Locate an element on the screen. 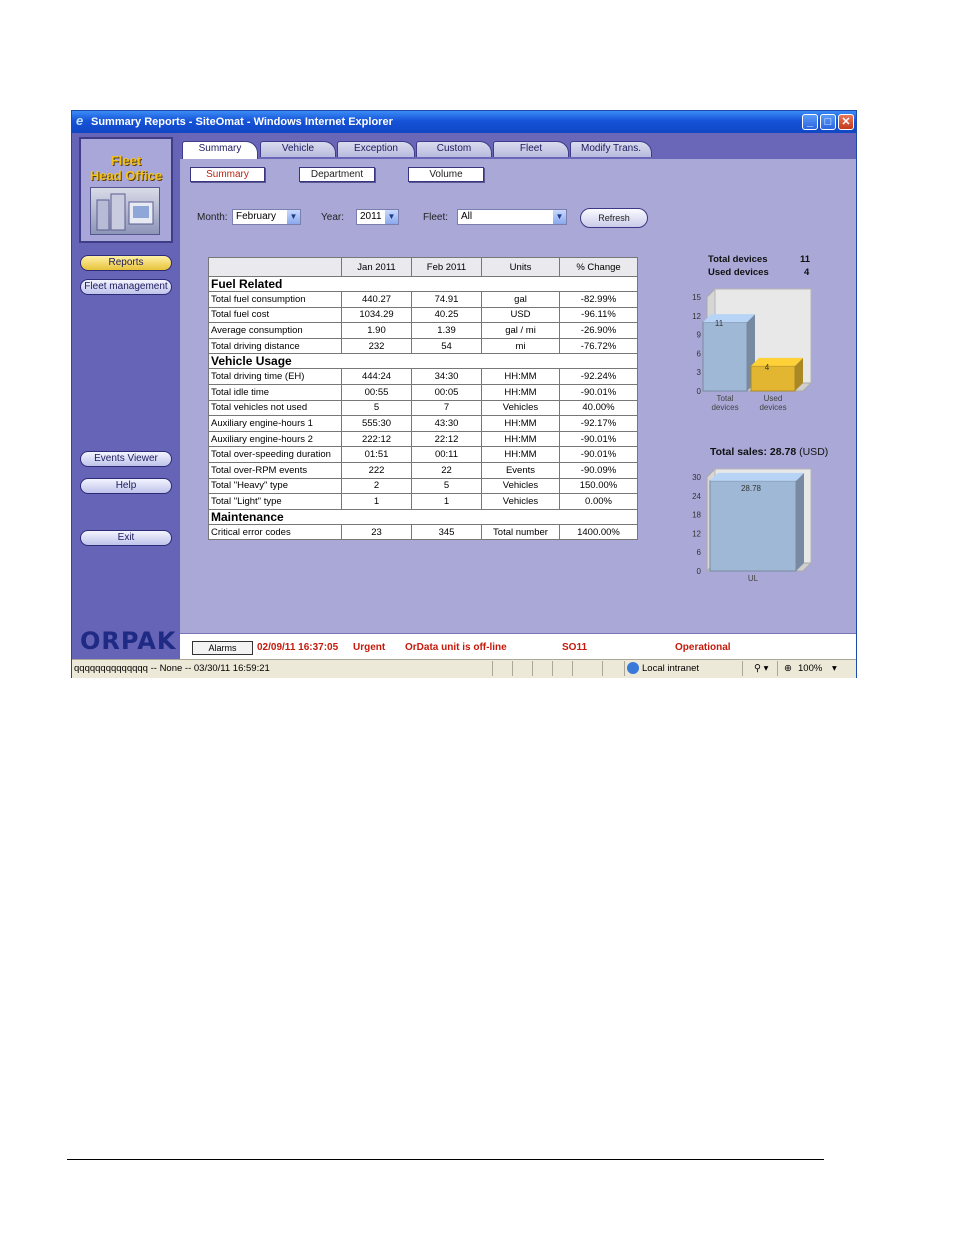 The width and height of the screenshot is (954, 1235). refresh-button: Refresh is located at coordinates (614, 218).